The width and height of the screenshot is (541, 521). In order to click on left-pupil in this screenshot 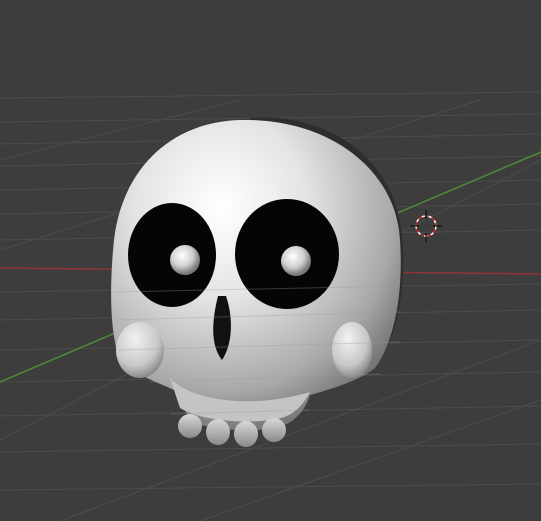, I will do `click(185, 260)`.